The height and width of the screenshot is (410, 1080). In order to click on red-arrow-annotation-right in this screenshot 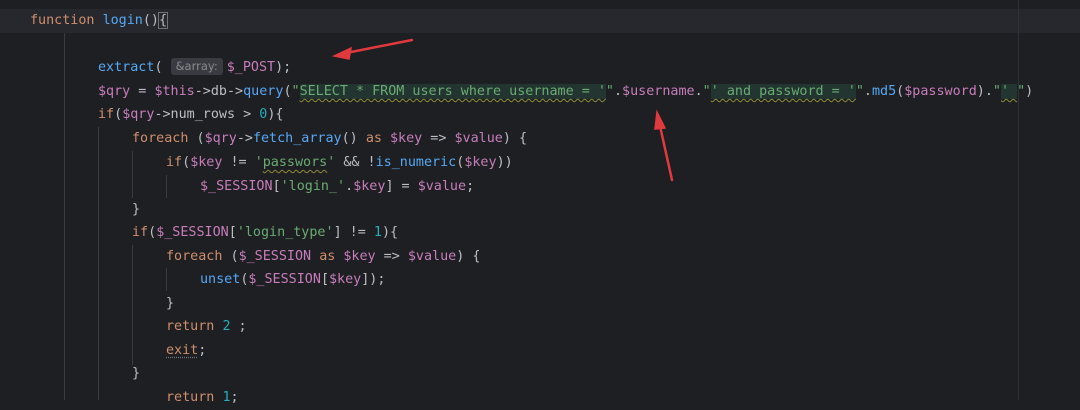, I will do `click(664, 145)`.